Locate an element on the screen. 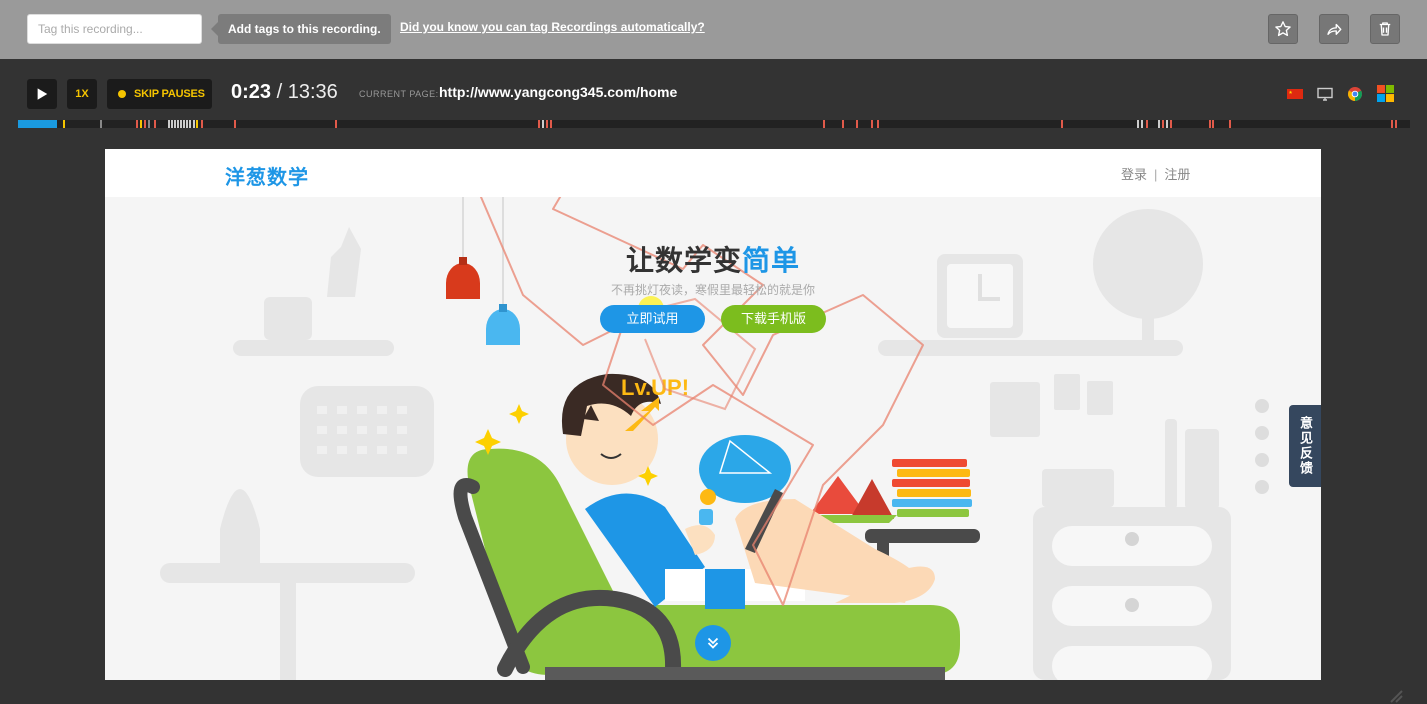  register-link: 注册 is located at coordinates (1177, 174).